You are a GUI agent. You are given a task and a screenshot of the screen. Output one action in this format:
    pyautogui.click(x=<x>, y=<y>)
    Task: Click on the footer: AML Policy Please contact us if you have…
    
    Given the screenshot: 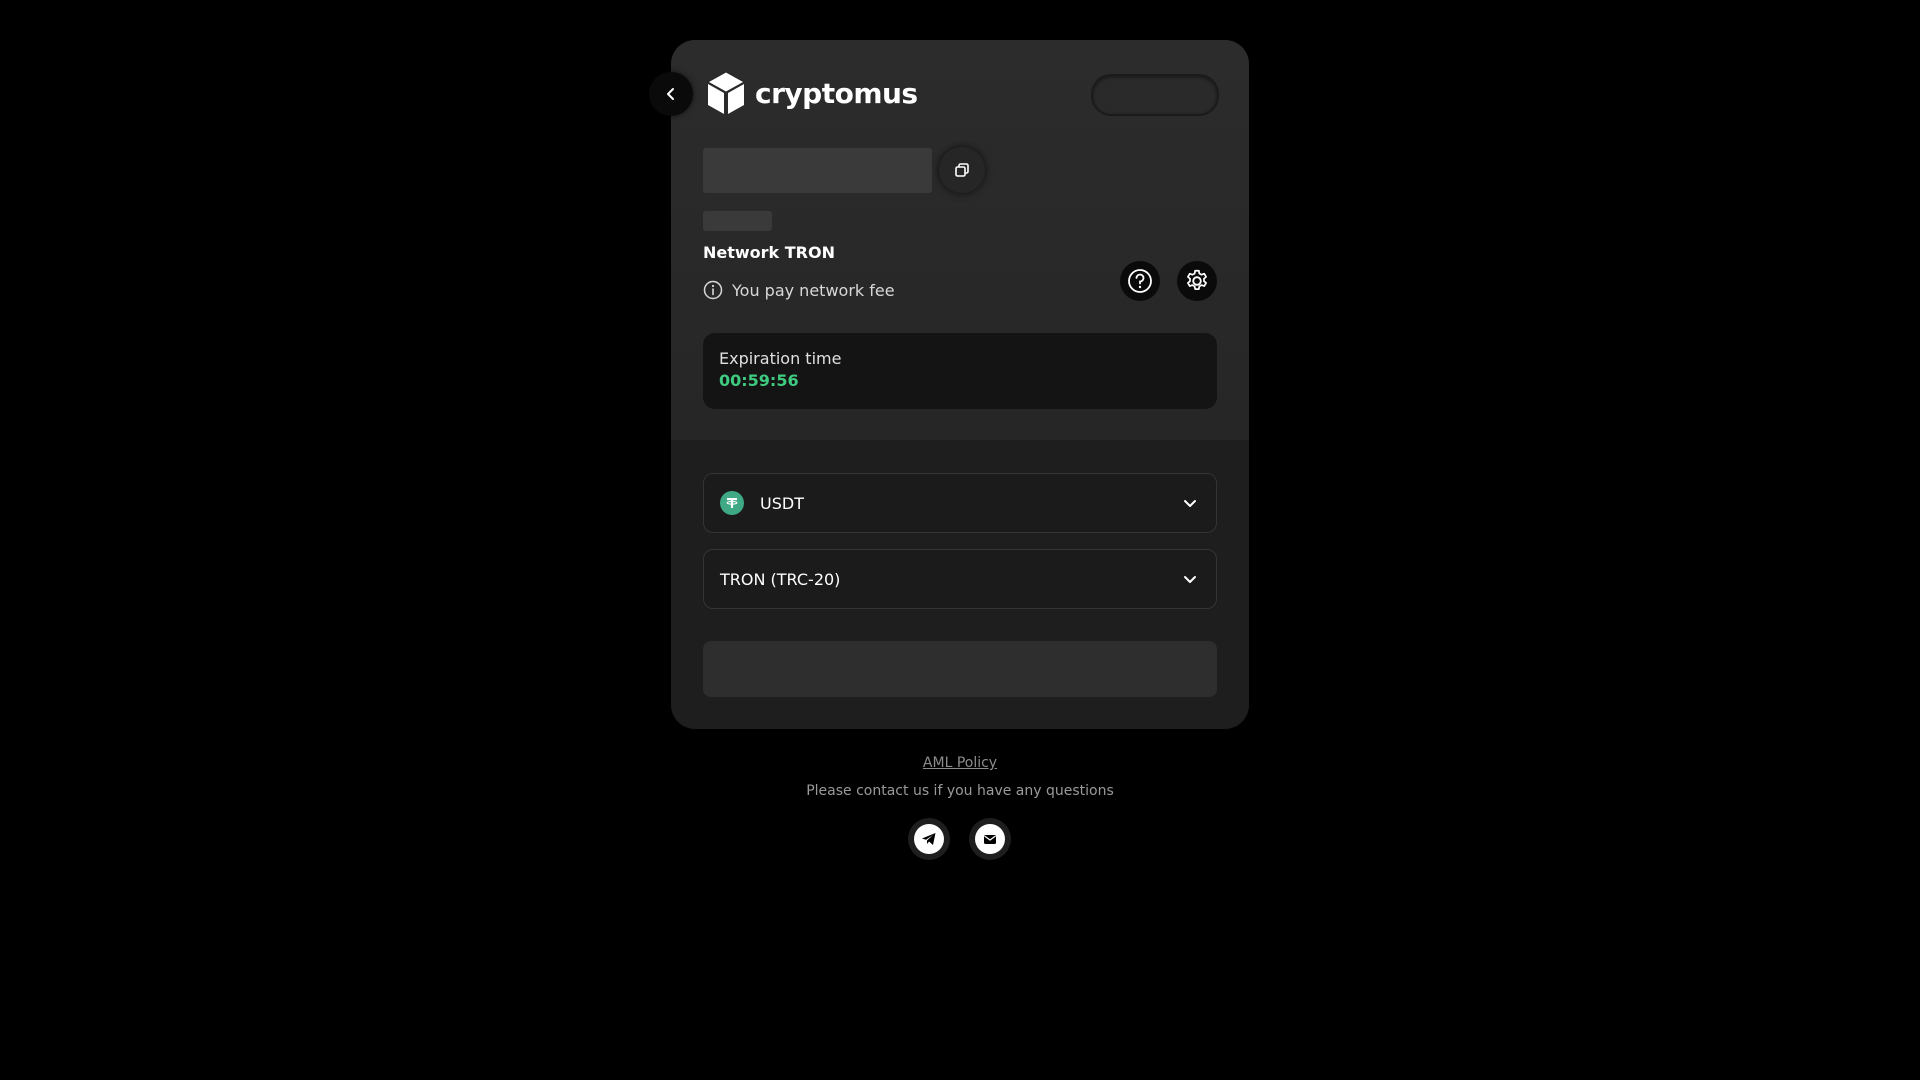 What is the action you would take?
    pyautogui.click(x=960, y=775)
    